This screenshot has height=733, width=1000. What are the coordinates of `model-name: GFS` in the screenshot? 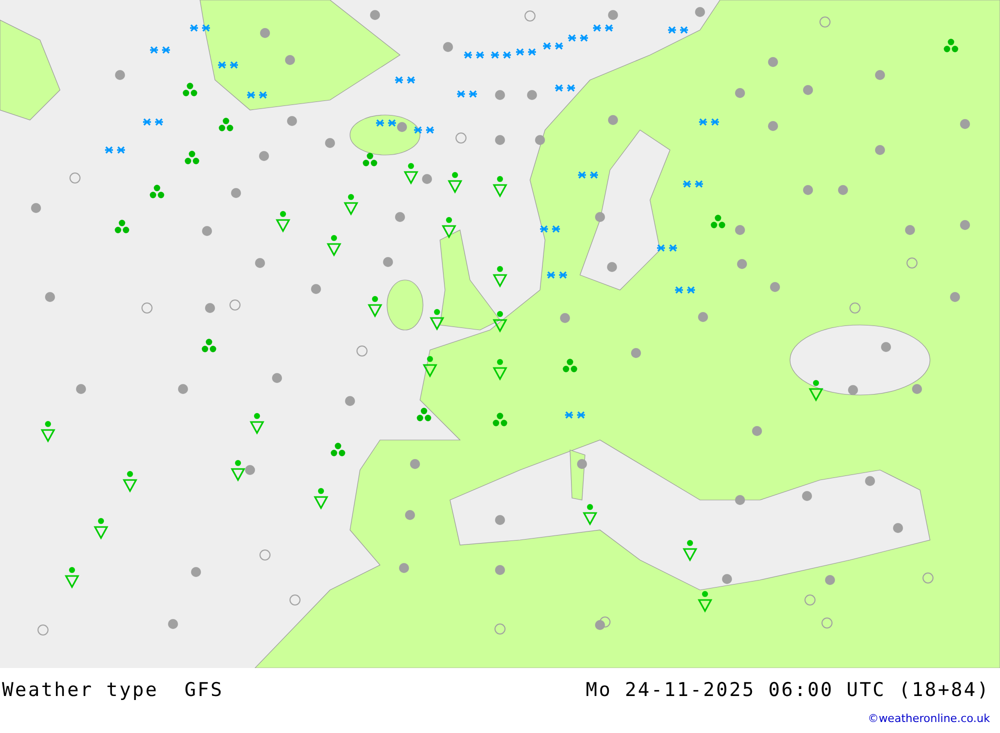 It's located at (204, 690).